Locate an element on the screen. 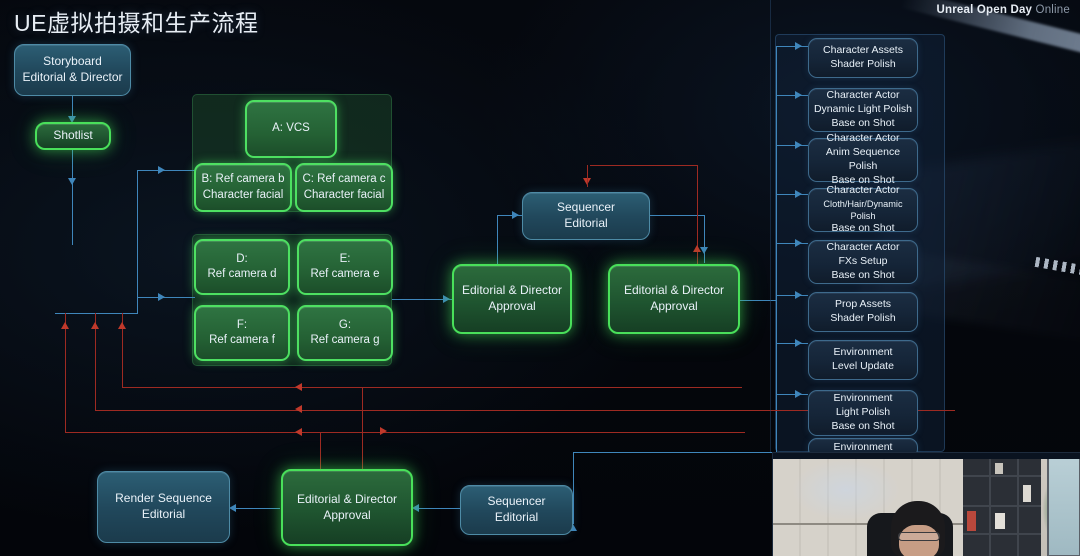 The image size is (1080, 556). right-column-item-8: Environment Light Polish Base on Shot is located at coordinates (863, 413).